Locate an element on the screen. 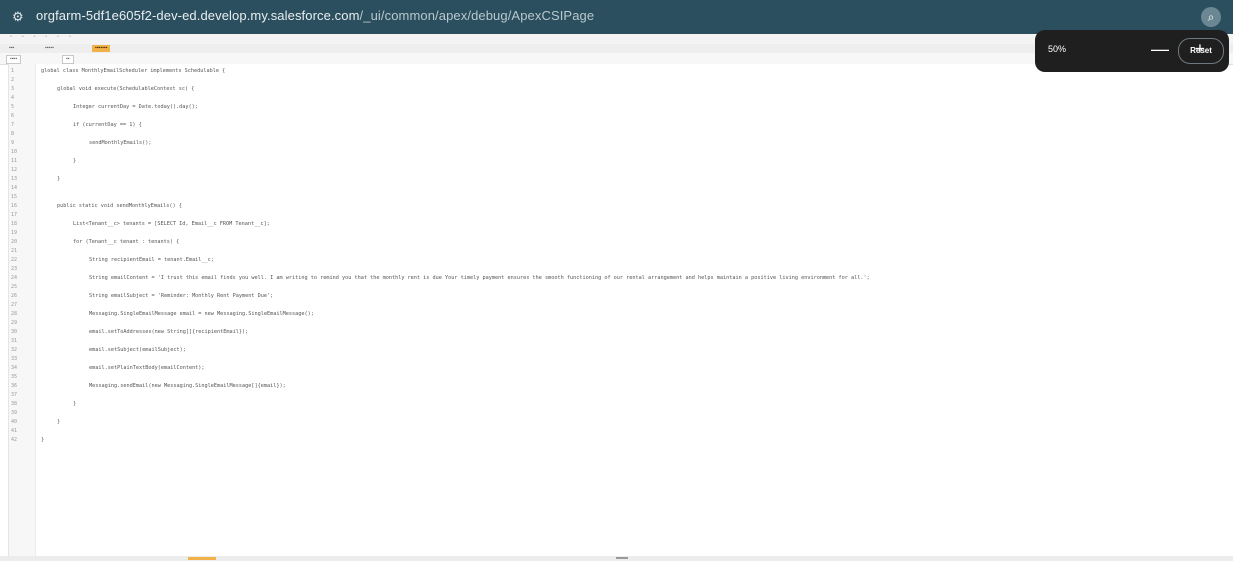 This screenshot has width=1233, height=561. menu-file: ▫ is located at coordinates (11, 37).